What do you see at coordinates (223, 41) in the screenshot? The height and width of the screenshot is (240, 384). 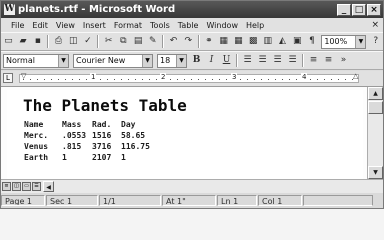 I see `tables-borders-icon: ▦` at bounding box center [223, 41].